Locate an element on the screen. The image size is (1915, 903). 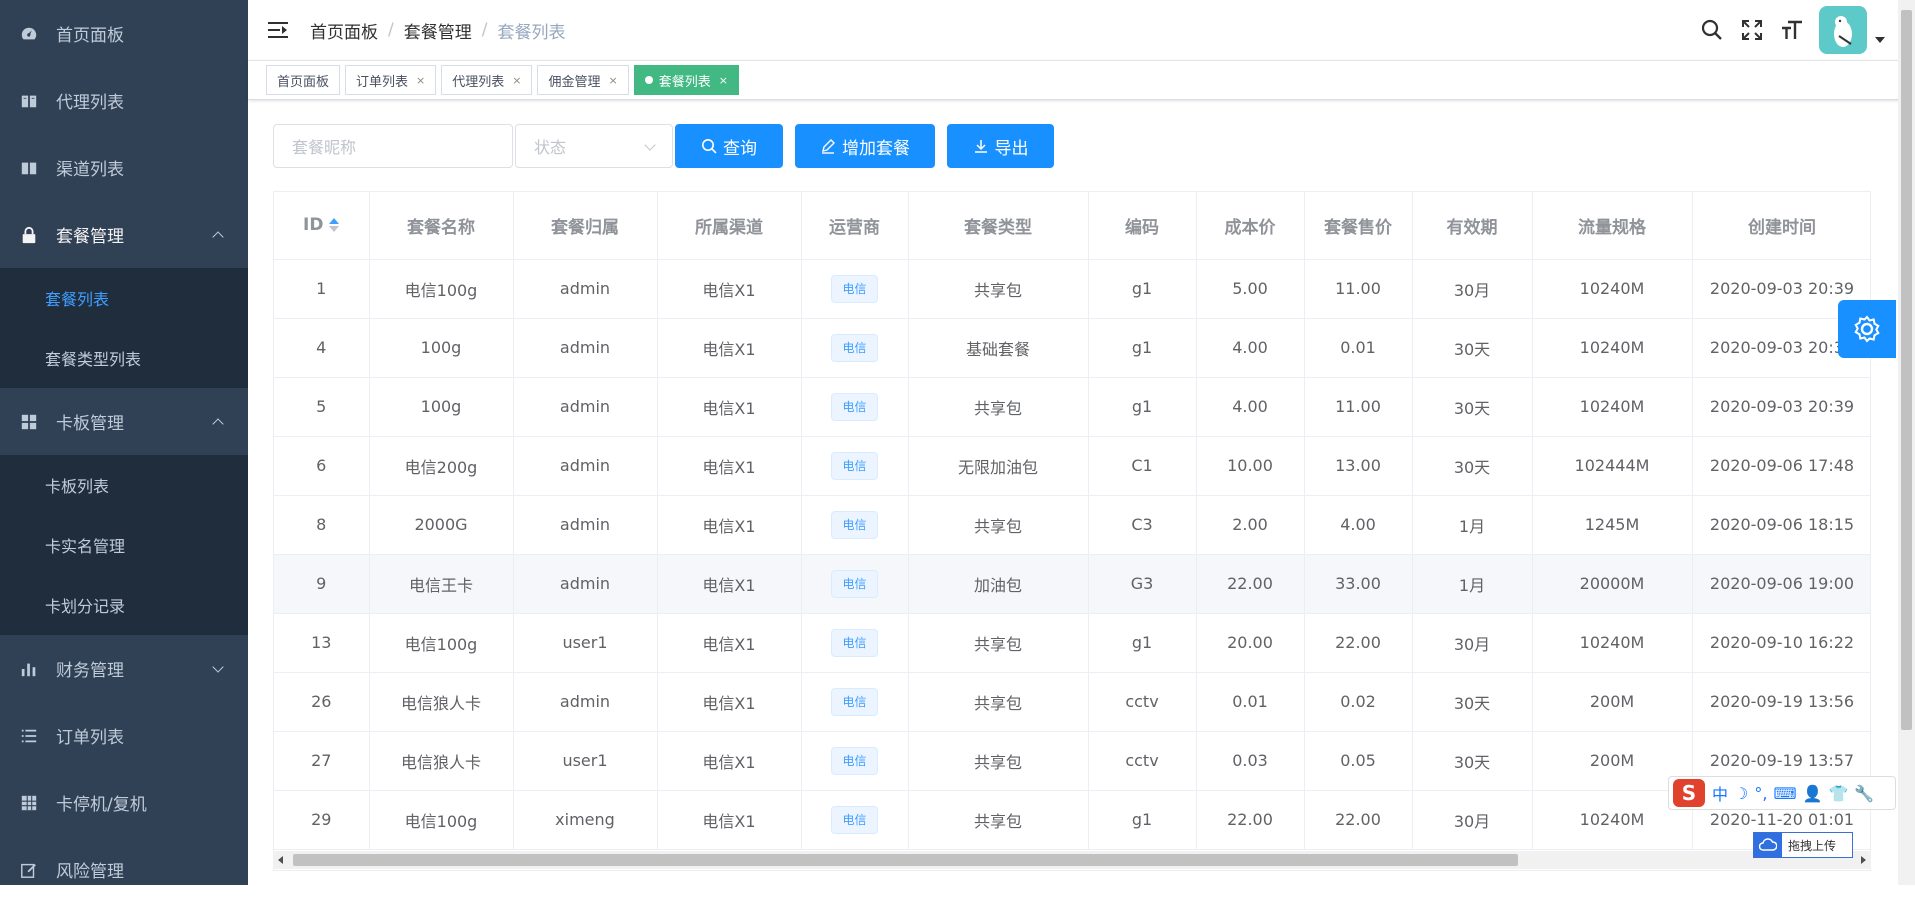
sidebar-item-card-list: 卡板列表 is located at coordinates (124, 485).